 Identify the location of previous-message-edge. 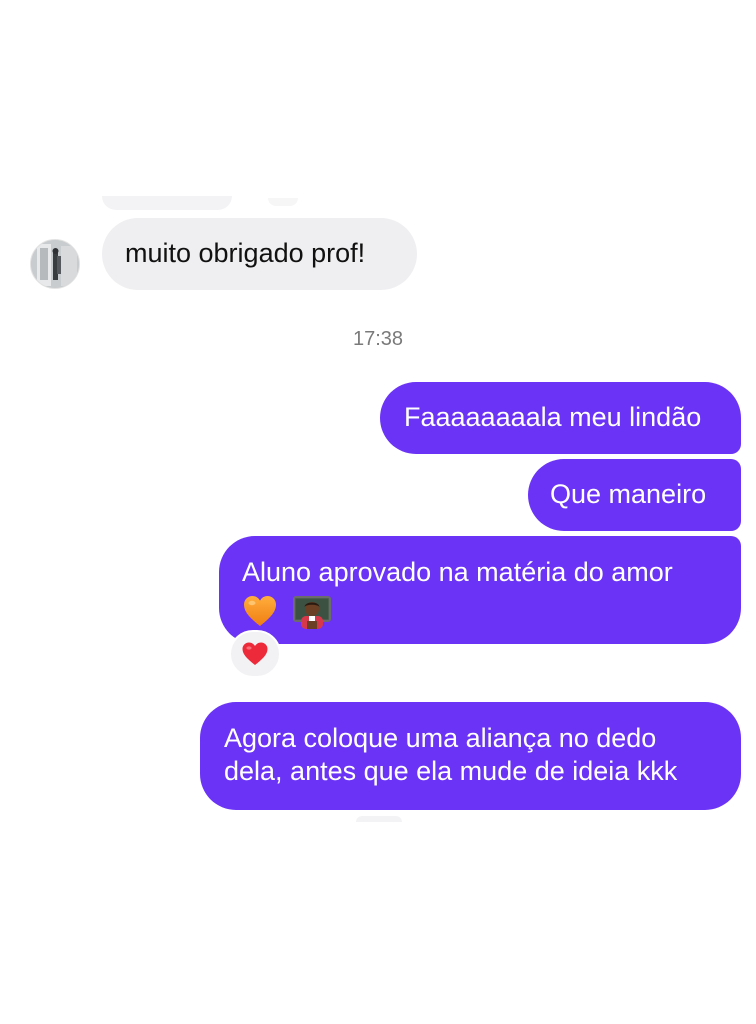
(167, 203).